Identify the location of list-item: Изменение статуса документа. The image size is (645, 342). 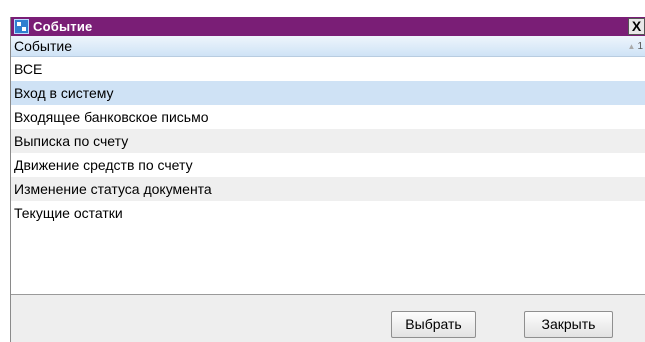
(328, 189).